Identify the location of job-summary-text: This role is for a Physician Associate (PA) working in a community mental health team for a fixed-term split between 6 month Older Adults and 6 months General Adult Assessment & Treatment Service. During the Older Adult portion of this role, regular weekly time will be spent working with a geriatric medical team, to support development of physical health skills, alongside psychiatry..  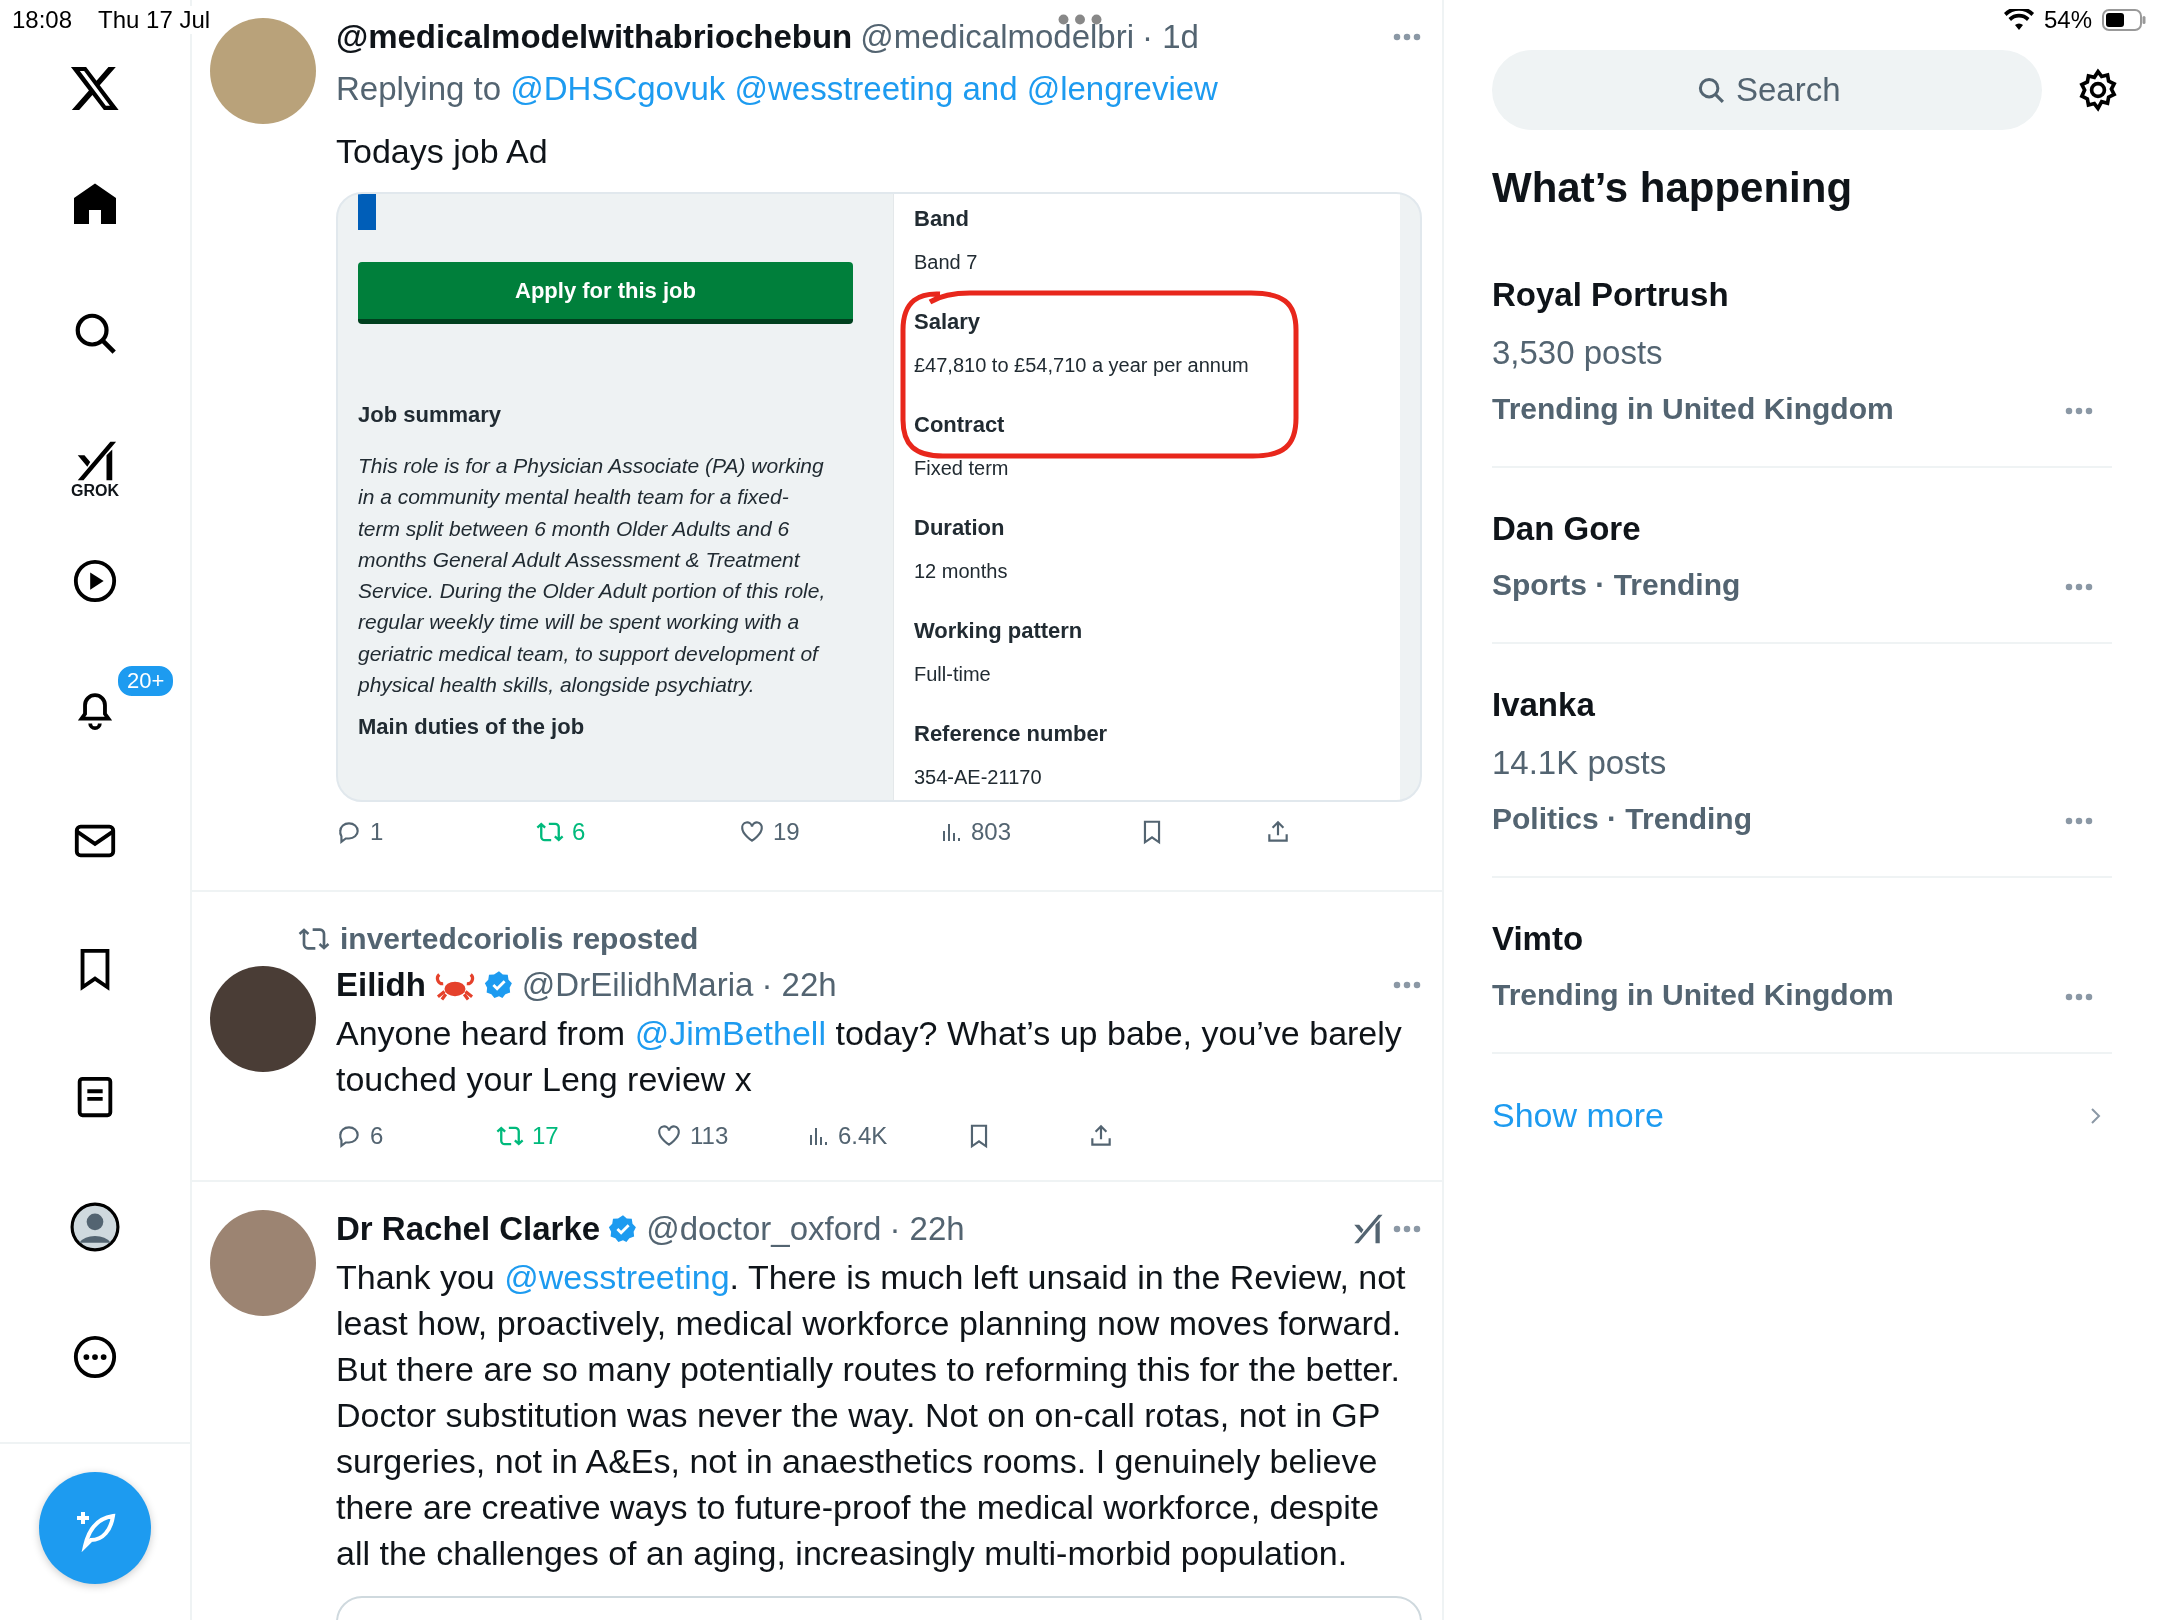
(592, 576).